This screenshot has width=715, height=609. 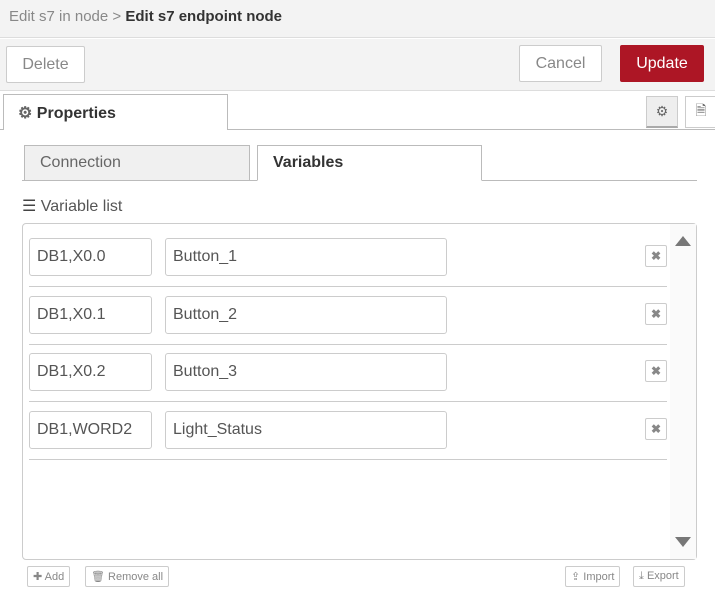 I want to click on label: Add, so click(x=54, y=577).